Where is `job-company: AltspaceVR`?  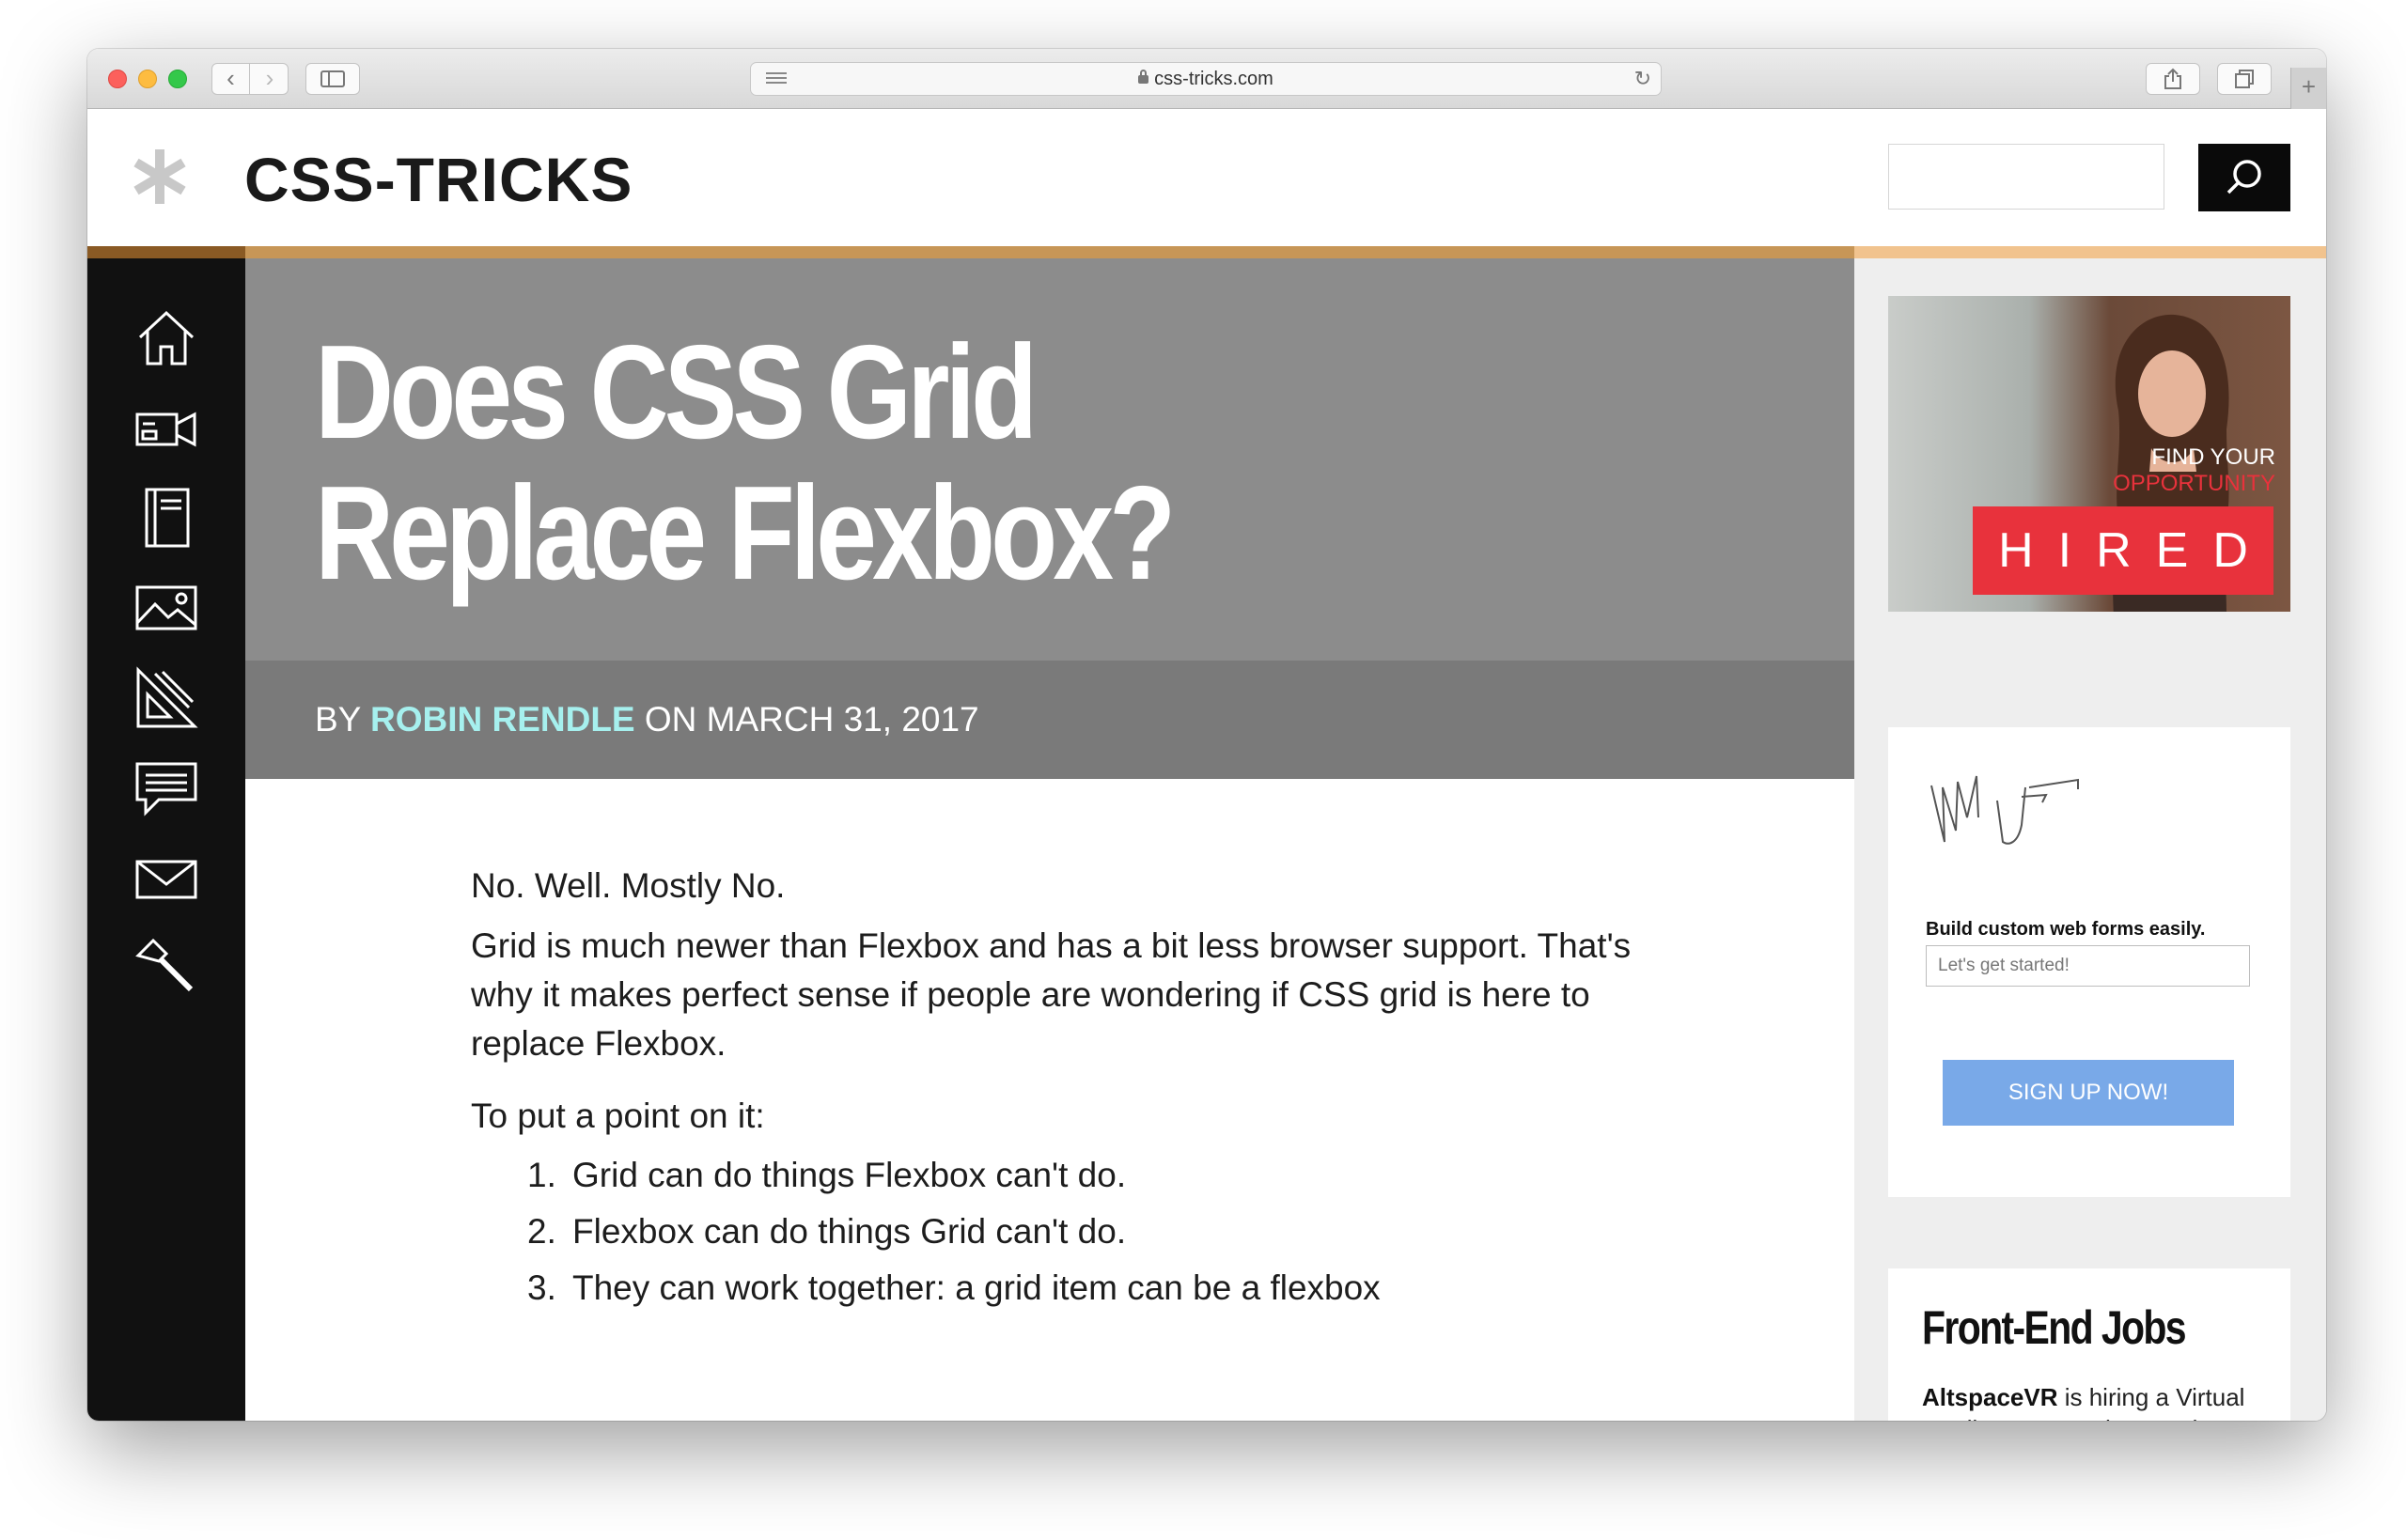 job-company: AltspaceVR is located at coordinates (1990, 1397).